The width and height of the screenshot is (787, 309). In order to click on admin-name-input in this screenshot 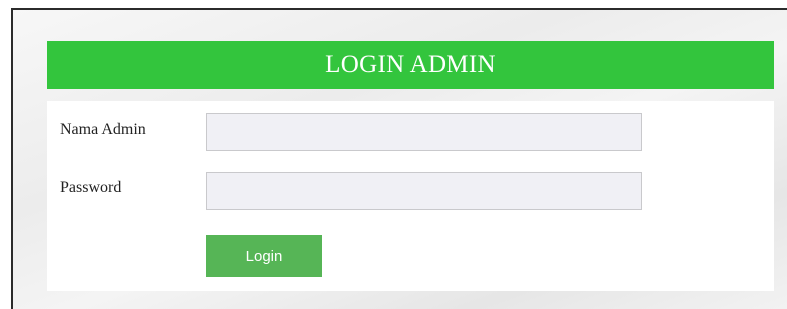, I will do `click(424, 132)`.